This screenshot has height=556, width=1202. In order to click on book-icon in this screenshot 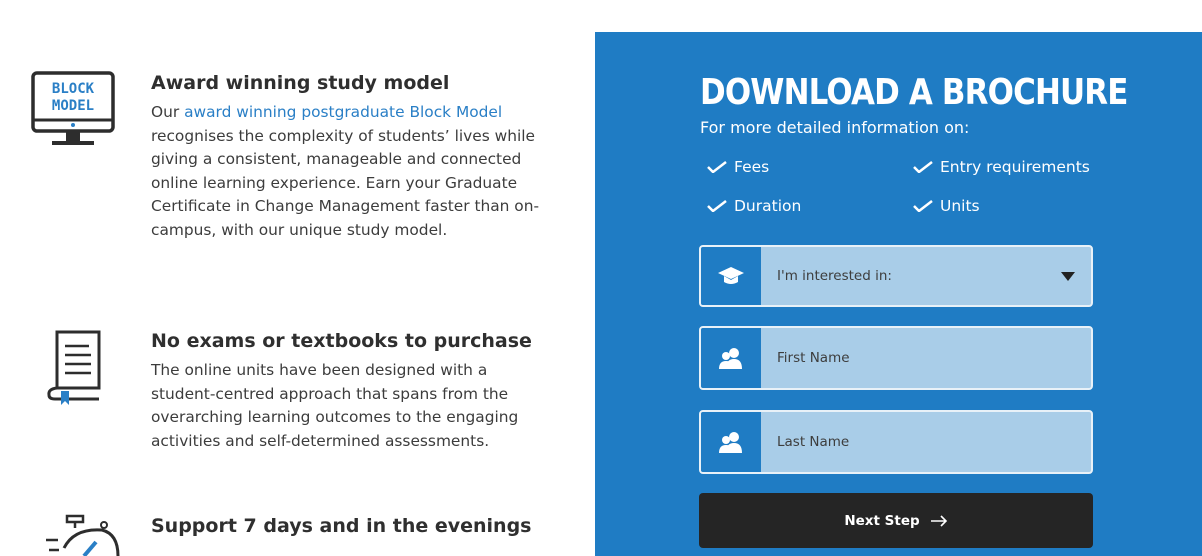, I will do `click(75, 371)`.